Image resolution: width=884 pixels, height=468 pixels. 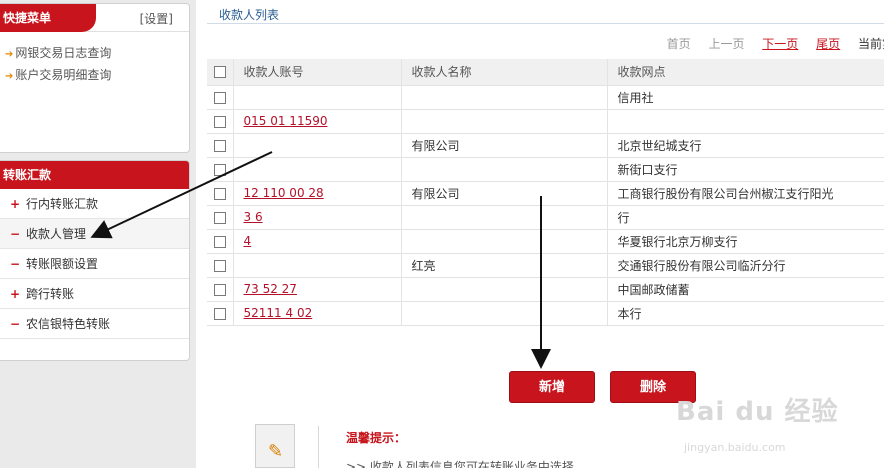 I want to click on account-link: 52111 4 02, so click(x=278, y=313).